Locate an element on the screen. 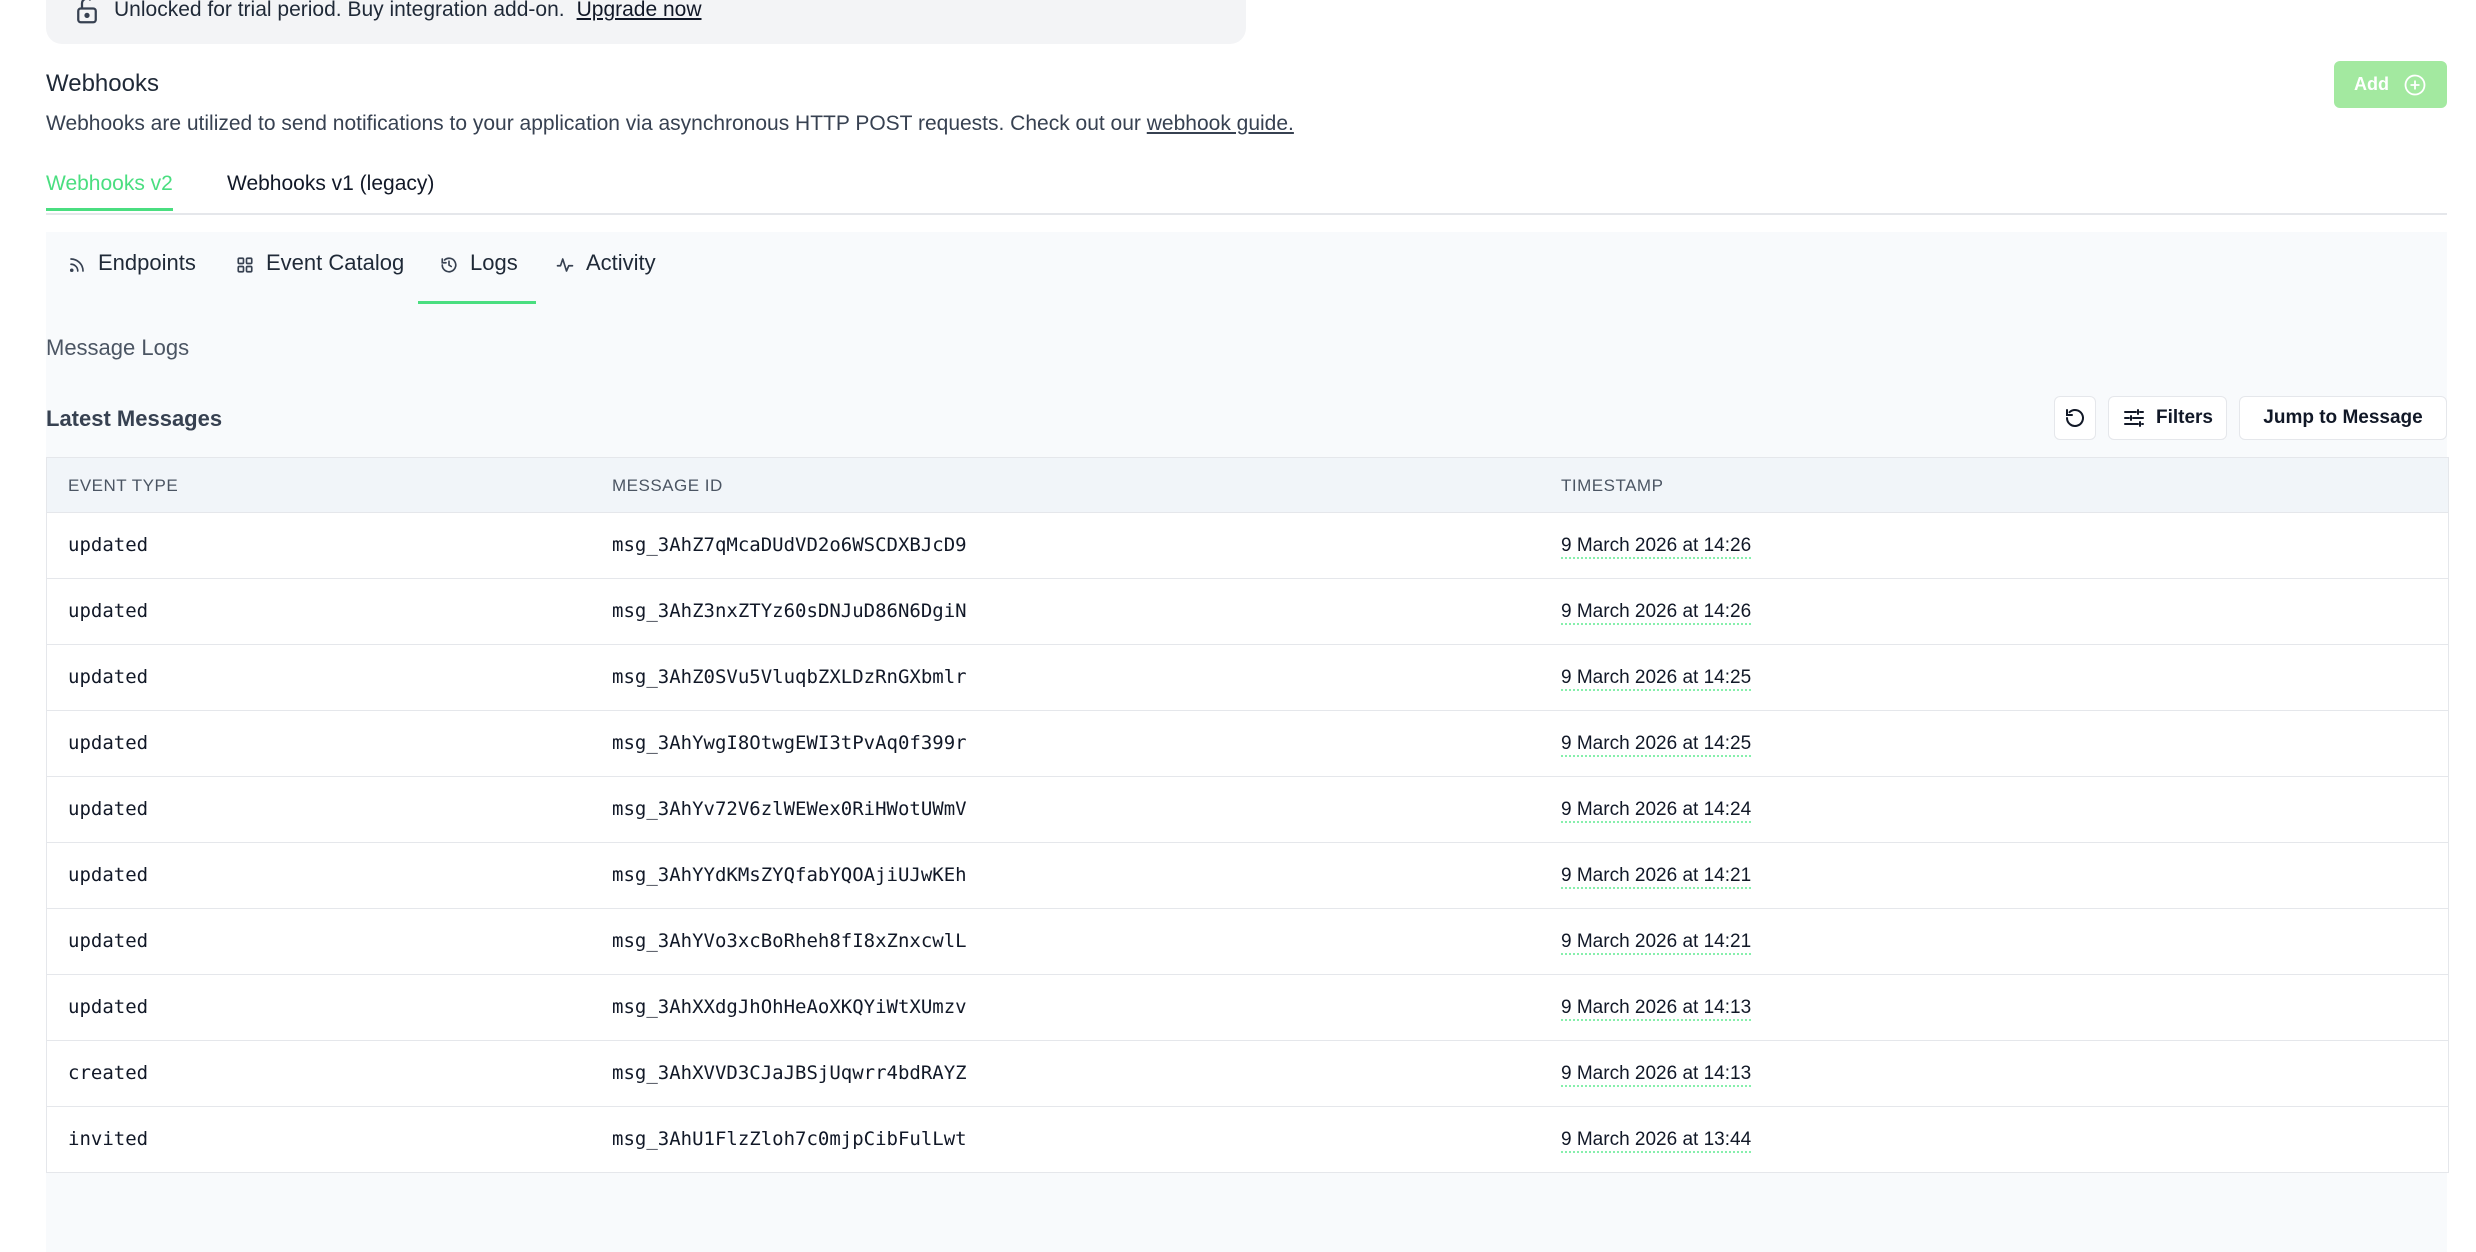 The image size is (2476, 1252). webhook-guide-link: webhook guide. is located at coordinates (1220, 123).